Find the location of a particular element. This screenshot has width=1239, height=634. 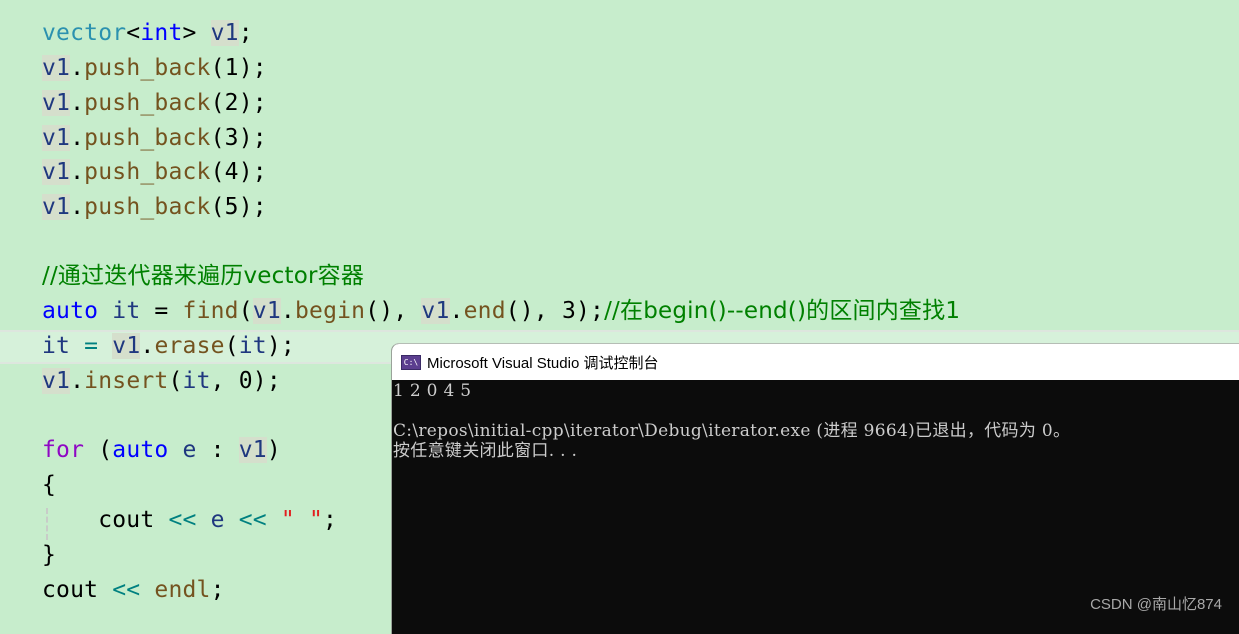

function-token: end is located at coordinates (484, 311).